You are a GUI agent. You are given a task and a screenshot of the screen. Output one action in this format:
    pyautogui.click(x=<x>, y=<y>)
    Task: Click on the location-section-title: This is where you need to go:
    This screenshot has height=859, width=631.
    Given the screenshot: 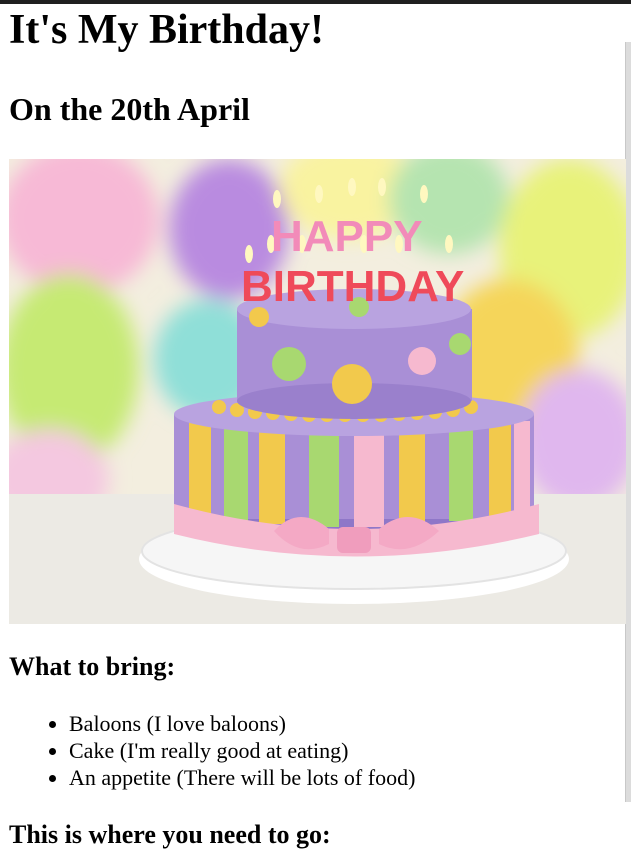 What is the action you would take?
    pyautogui.click(x=170, y=834)
    